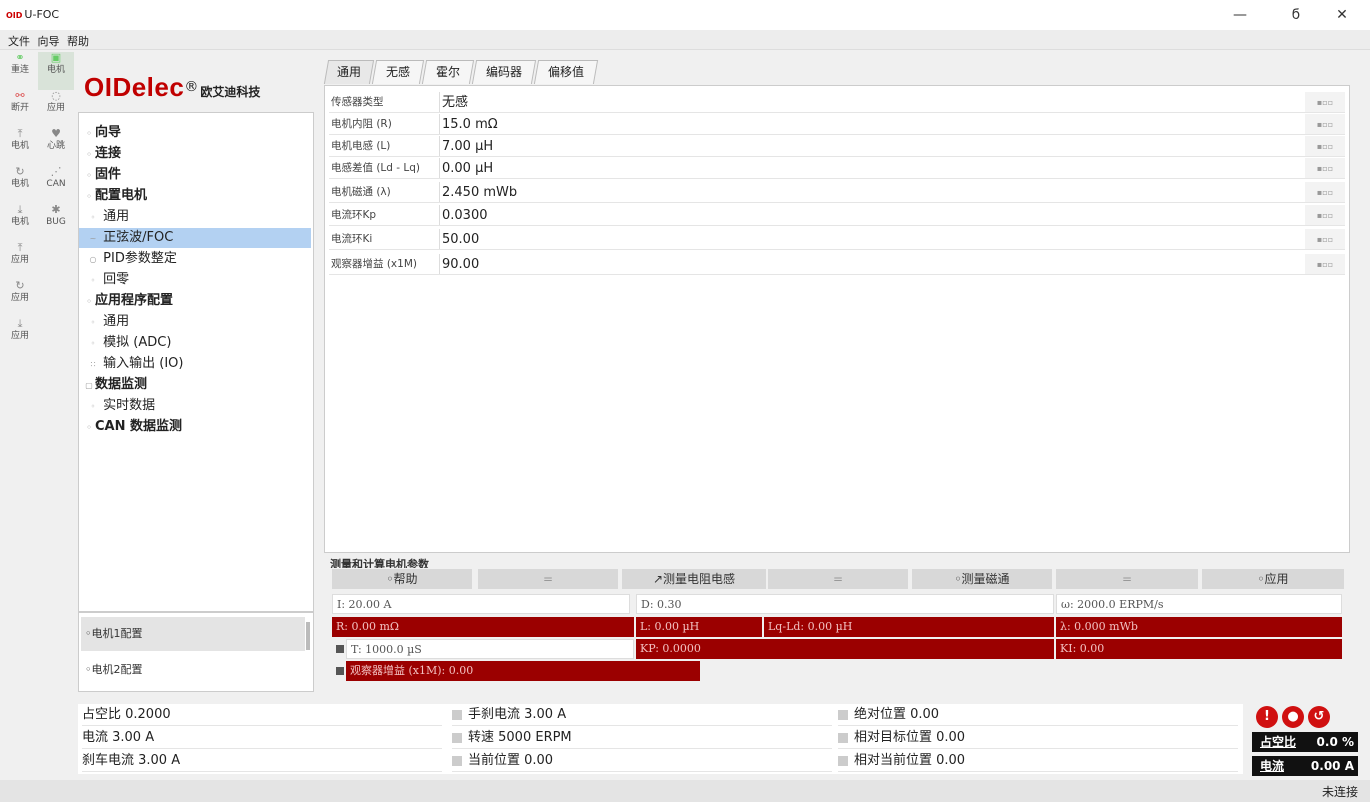  What do you see at coordinates (262, 715) in the screenshot?
I see `duty-field: 占空比 0.2000` at bounding box center [262, 715].